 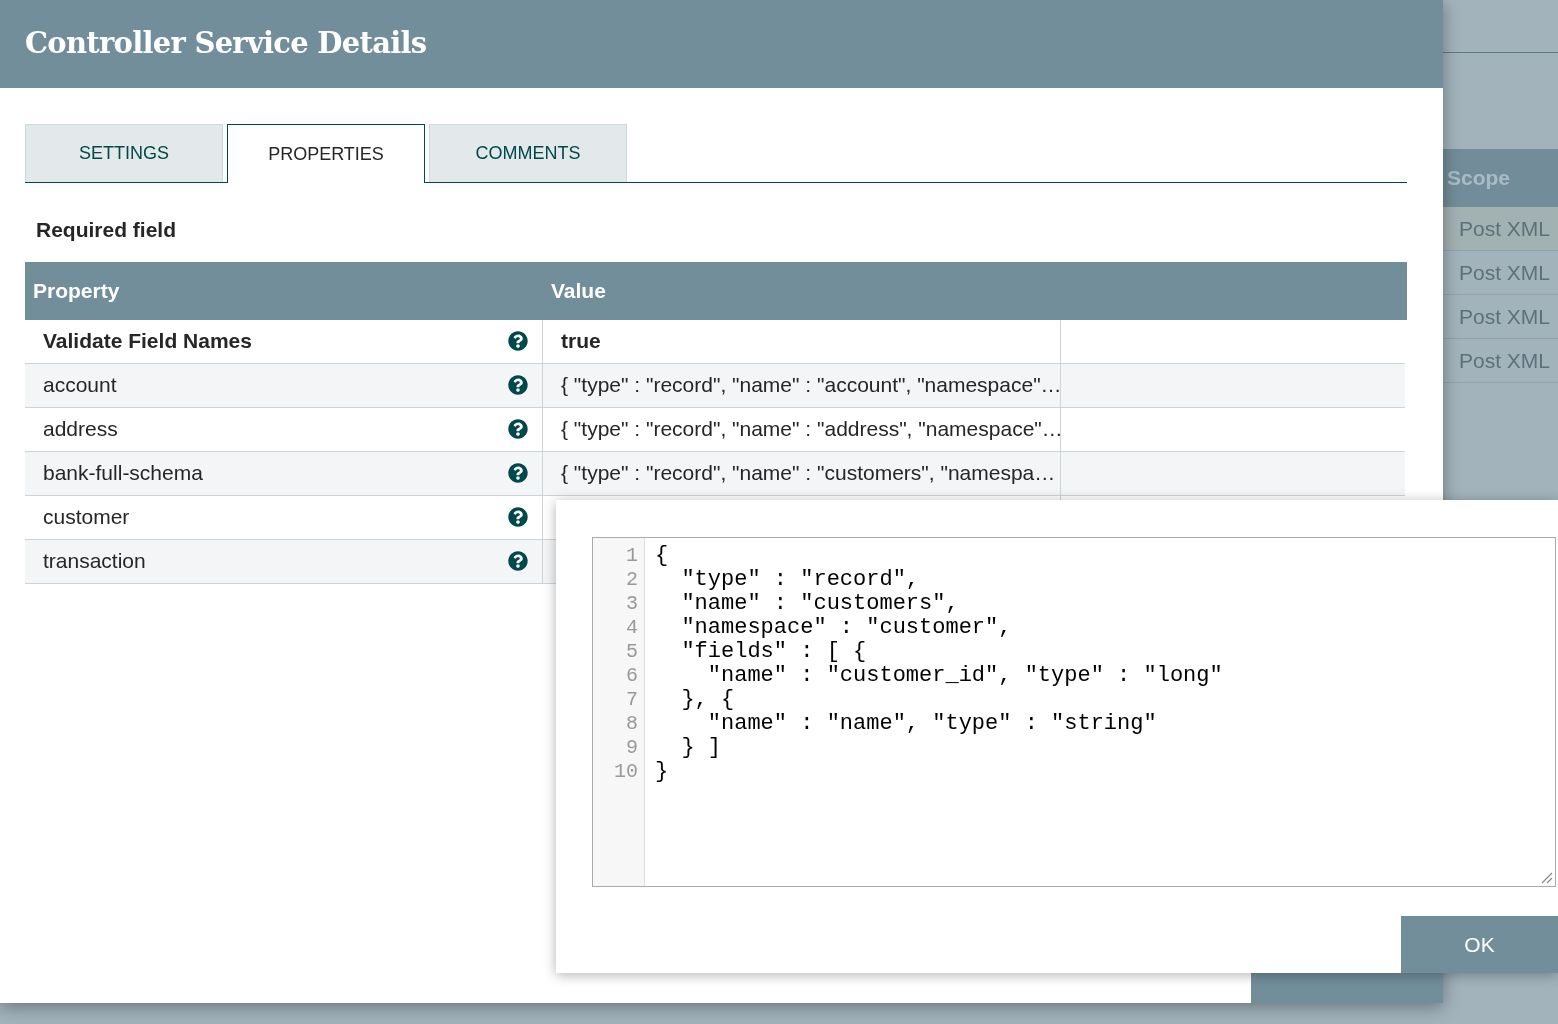 I want to click on line-number: 8, so click(x=632, y=724).